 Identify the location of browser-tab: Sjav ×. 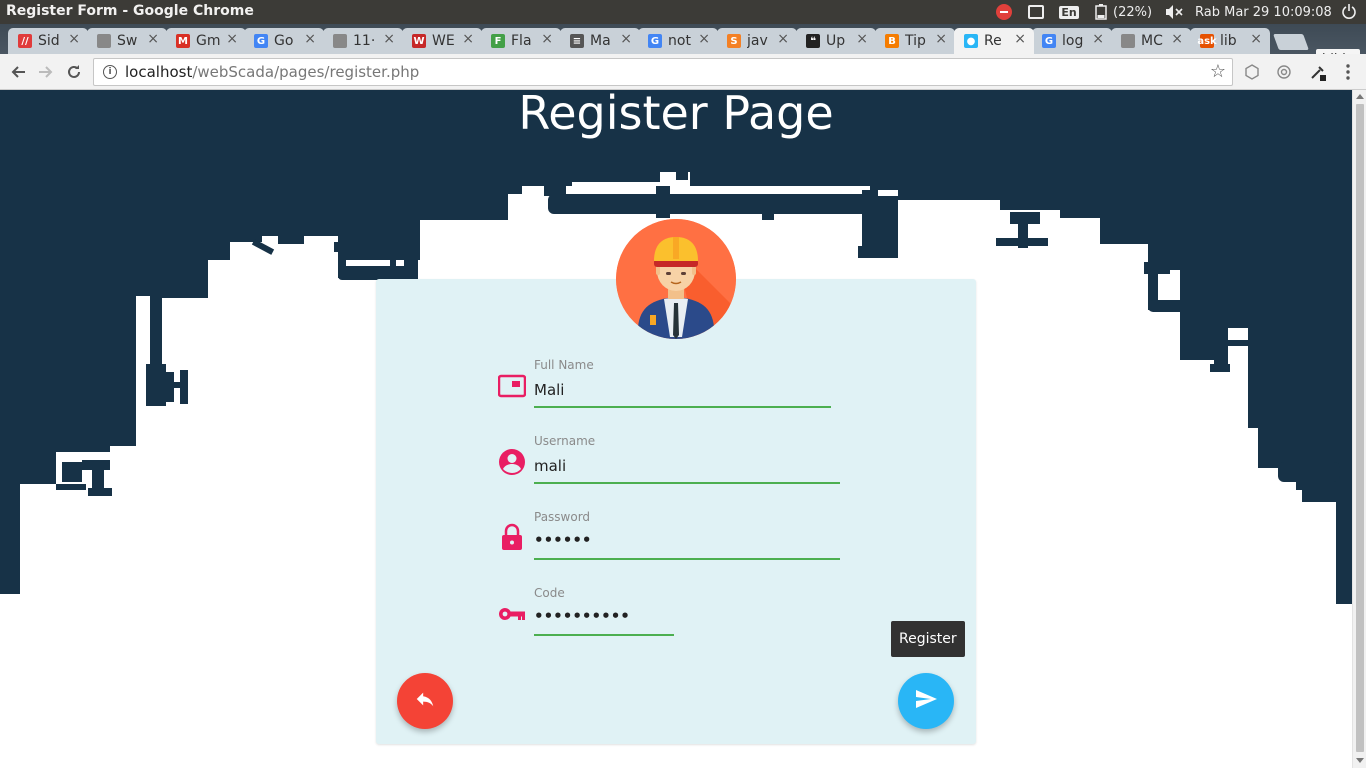
(757, 41).